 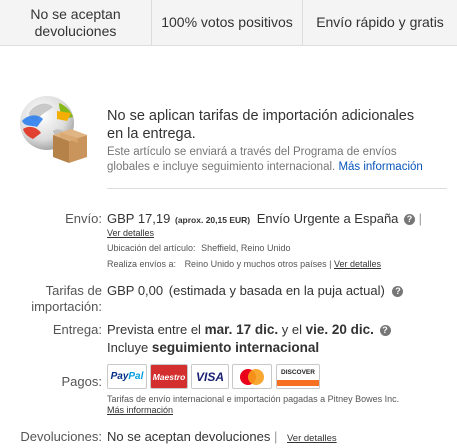 I want to click on discover-text: DISCOVER, so click(x=298, y=372).